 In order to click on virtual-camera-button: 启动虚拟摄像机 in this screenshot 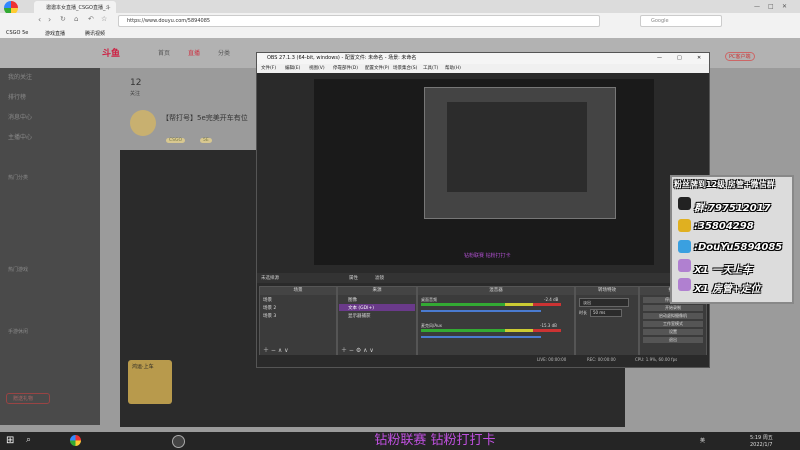, I will do `click(673, 316)`.